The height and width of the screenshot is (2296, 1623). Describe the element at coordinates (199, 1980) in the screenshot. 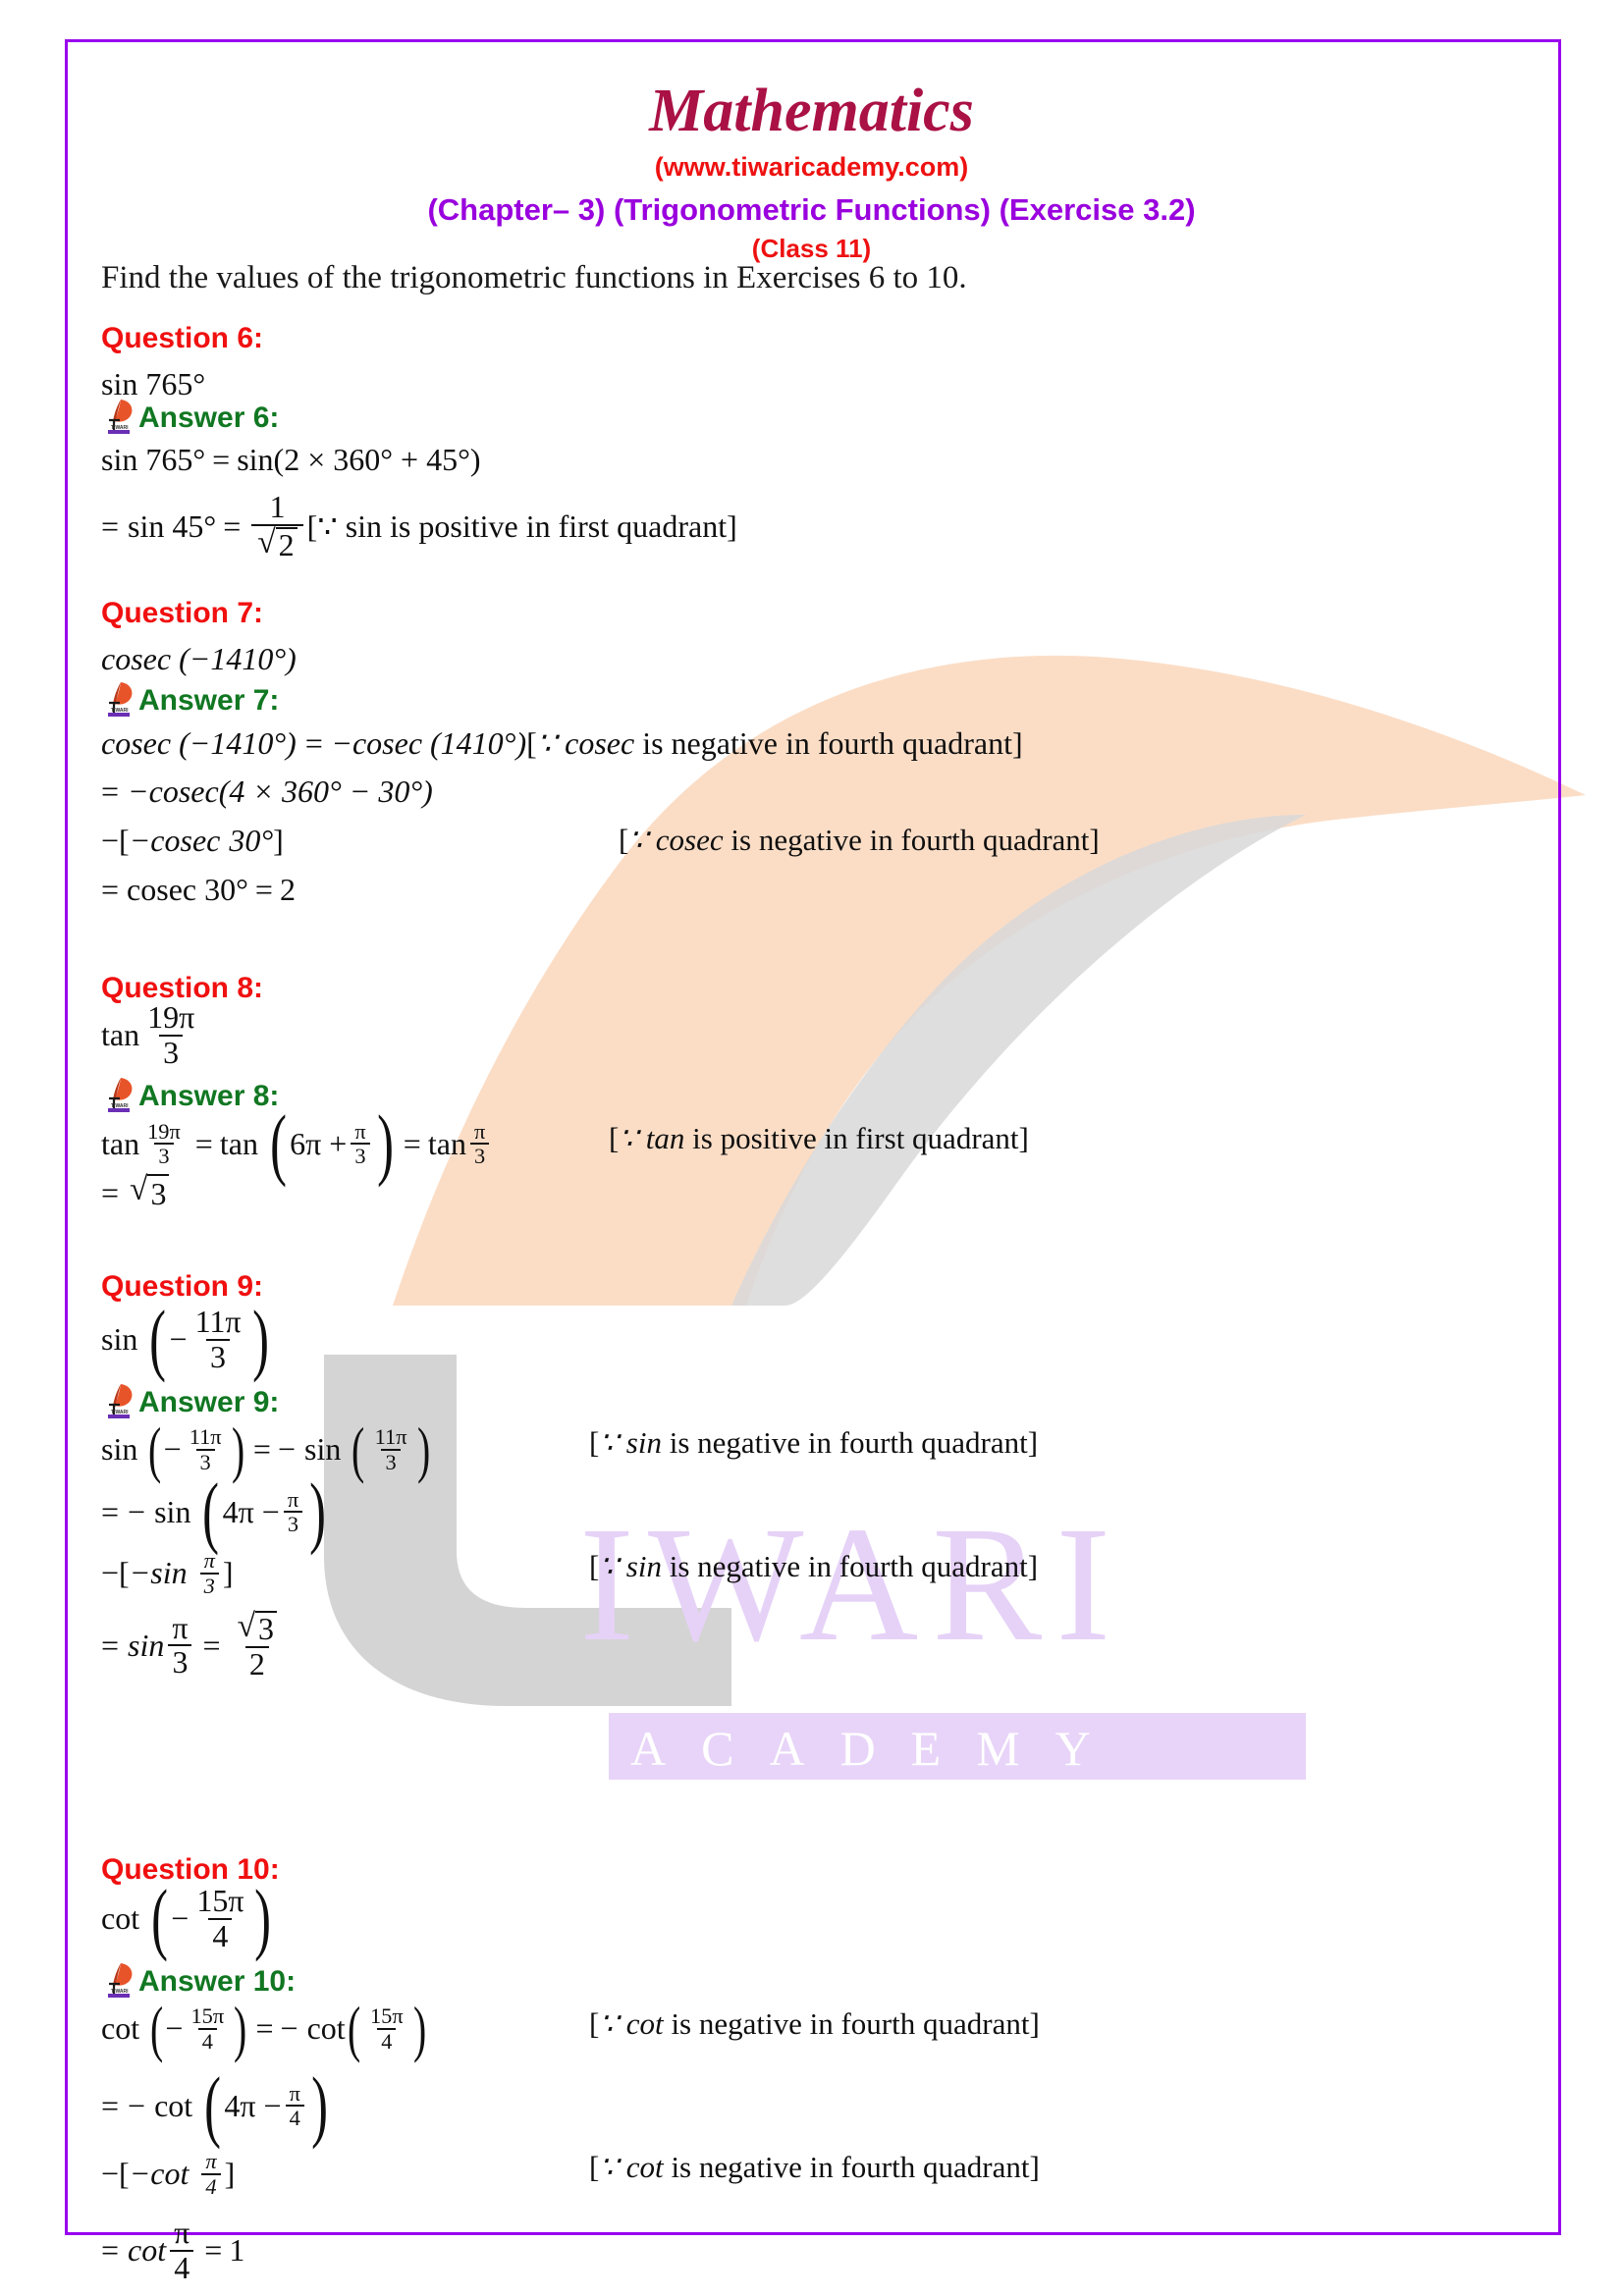

I see `answer-10-heading: TIWARI Answer 10:` at that location.